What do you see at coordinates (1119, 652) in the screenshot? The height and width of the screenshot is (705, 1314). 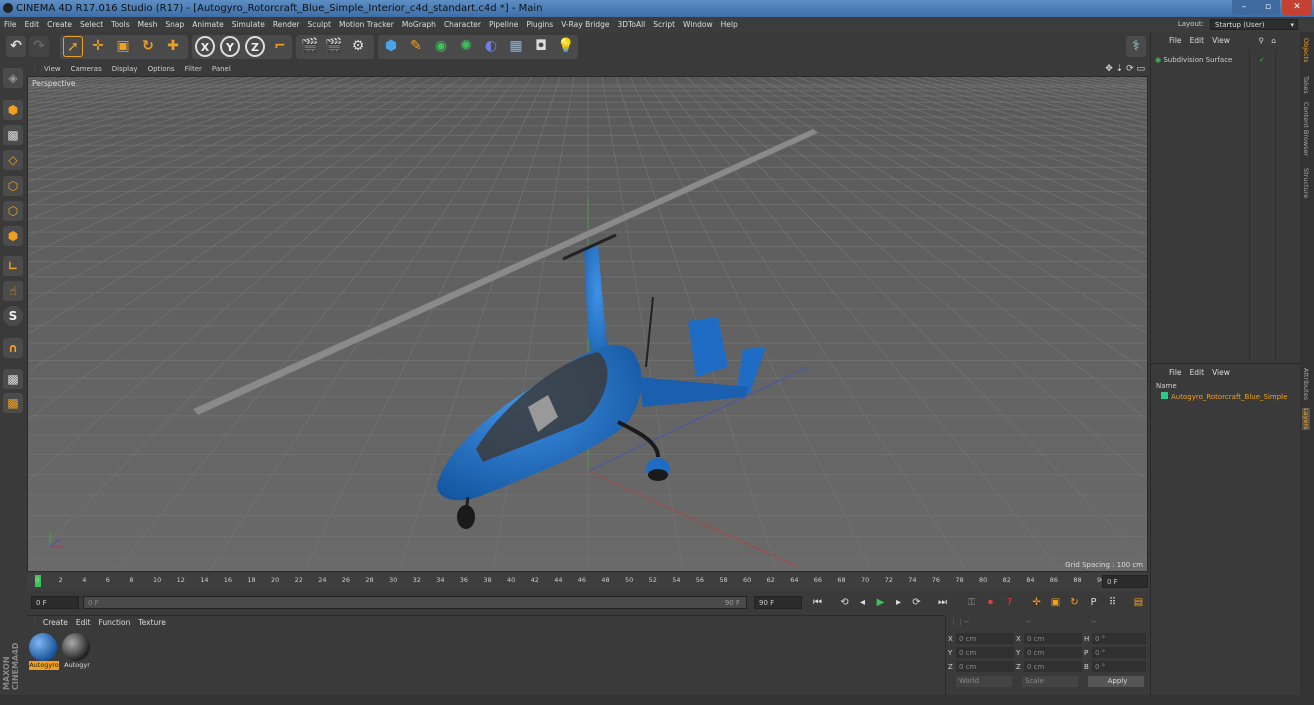 I see `rotation-p-field: 0 °` at bounding box center [1119, 652].